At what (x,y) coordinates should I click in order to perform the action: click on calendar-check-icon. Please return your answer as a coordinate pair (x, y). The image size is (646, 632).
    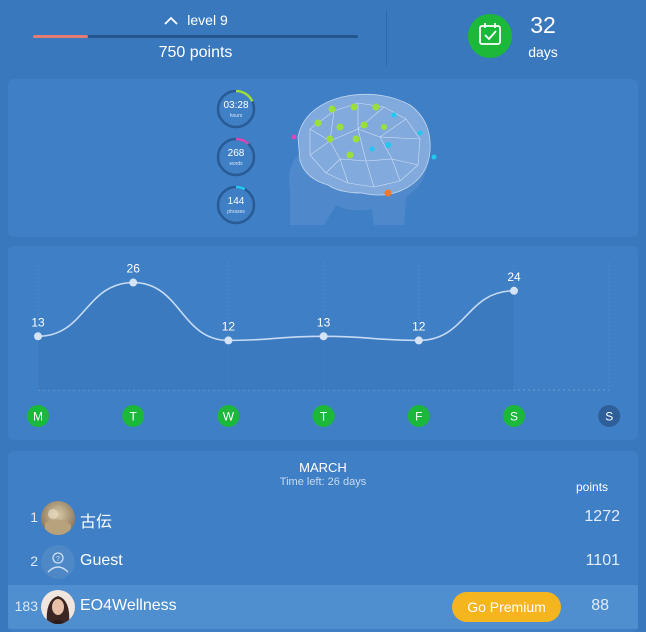
    Looking at the image, I should click on (490, 36).